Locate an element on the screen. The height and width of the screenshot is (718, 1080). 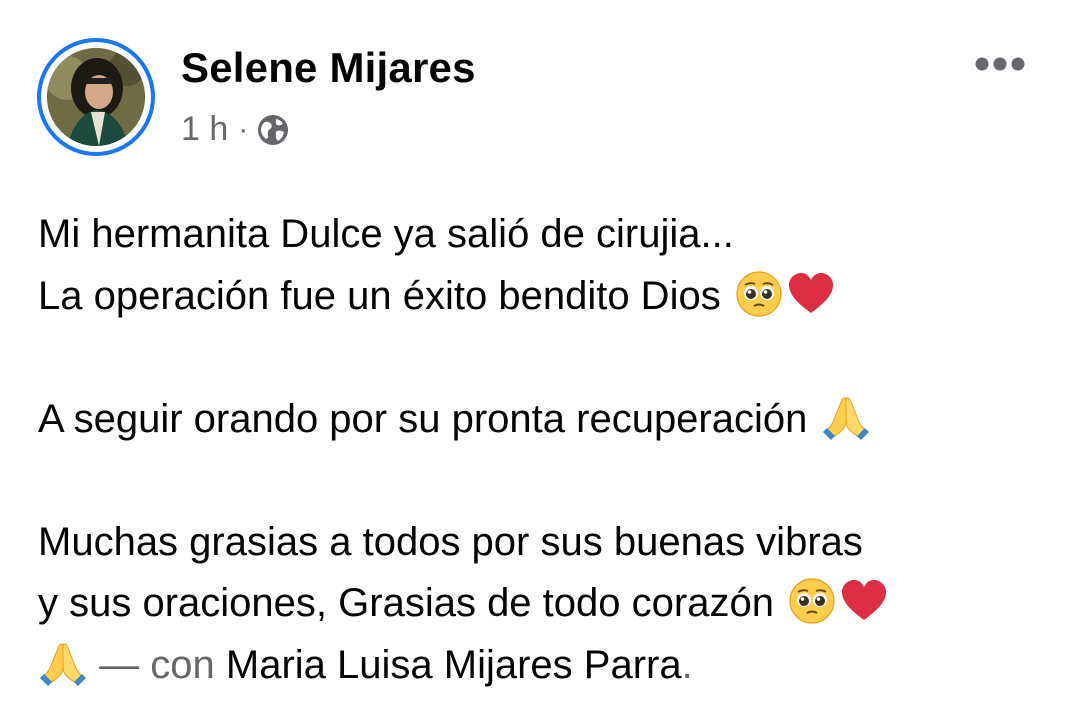
tagged-person-link: Maria Luisa Mijares Parra is located at coordinates (454, 665).